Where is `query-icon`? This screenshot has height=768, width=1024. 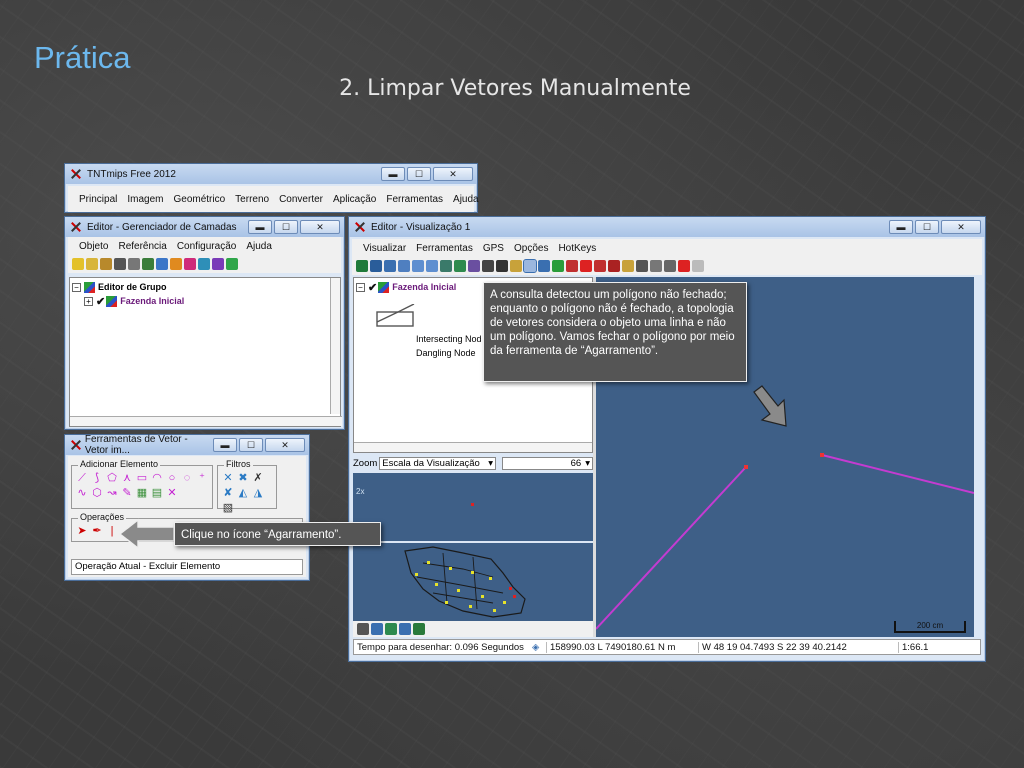 query-icon is located at coordinates (572, 266).